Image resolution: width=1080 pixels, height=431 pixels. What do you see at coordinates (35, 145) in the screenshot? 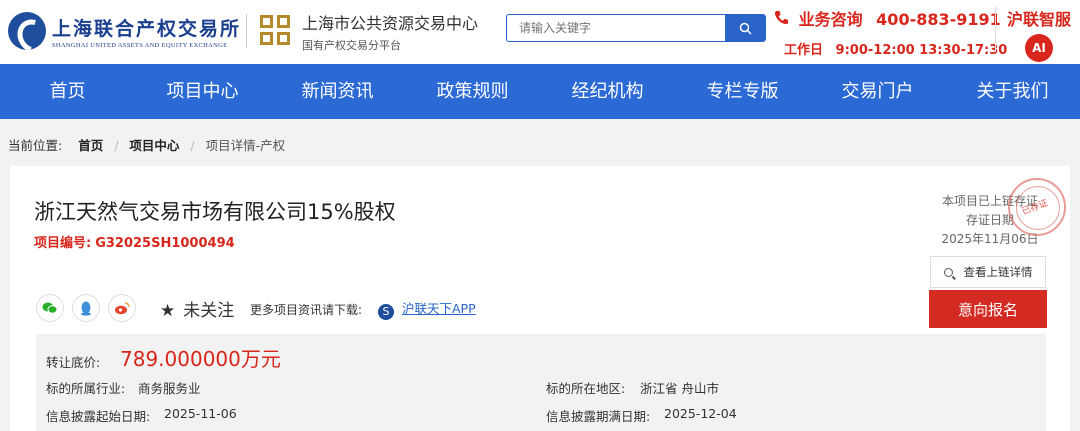
I see `breadcrumb-label: 当前位置:` at bounding box center [35, 145].